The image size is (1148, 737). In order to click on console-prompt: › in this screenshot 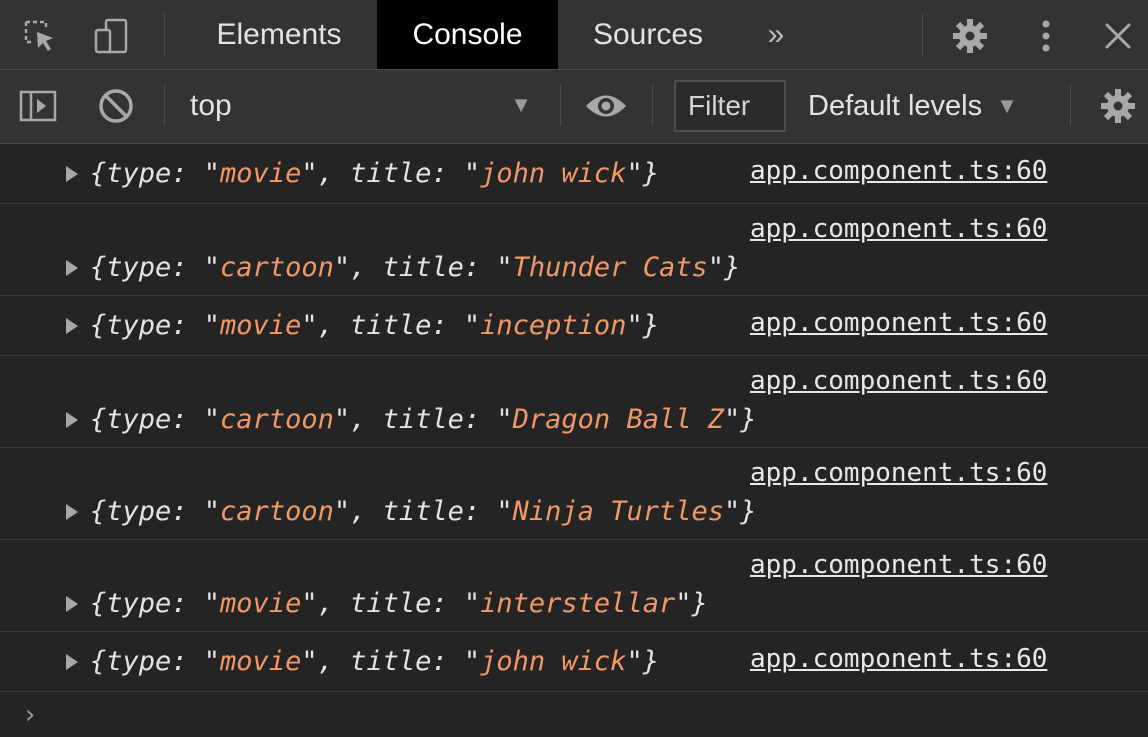, I will do `click(30, 715)`.